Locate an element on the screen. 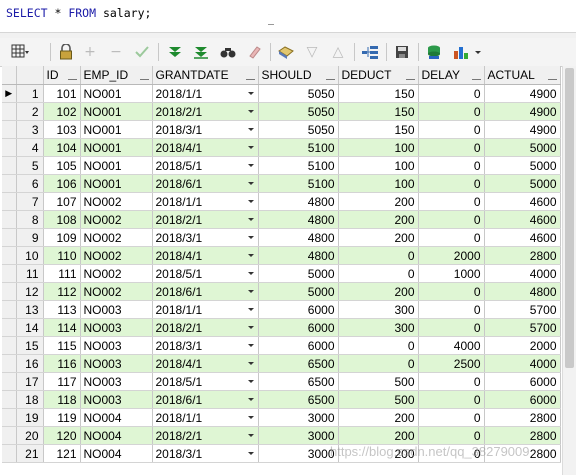  table-row: 20 120 NO004 2018/2/1 3000 200 0 2800 is located at coordinates (281, 435).